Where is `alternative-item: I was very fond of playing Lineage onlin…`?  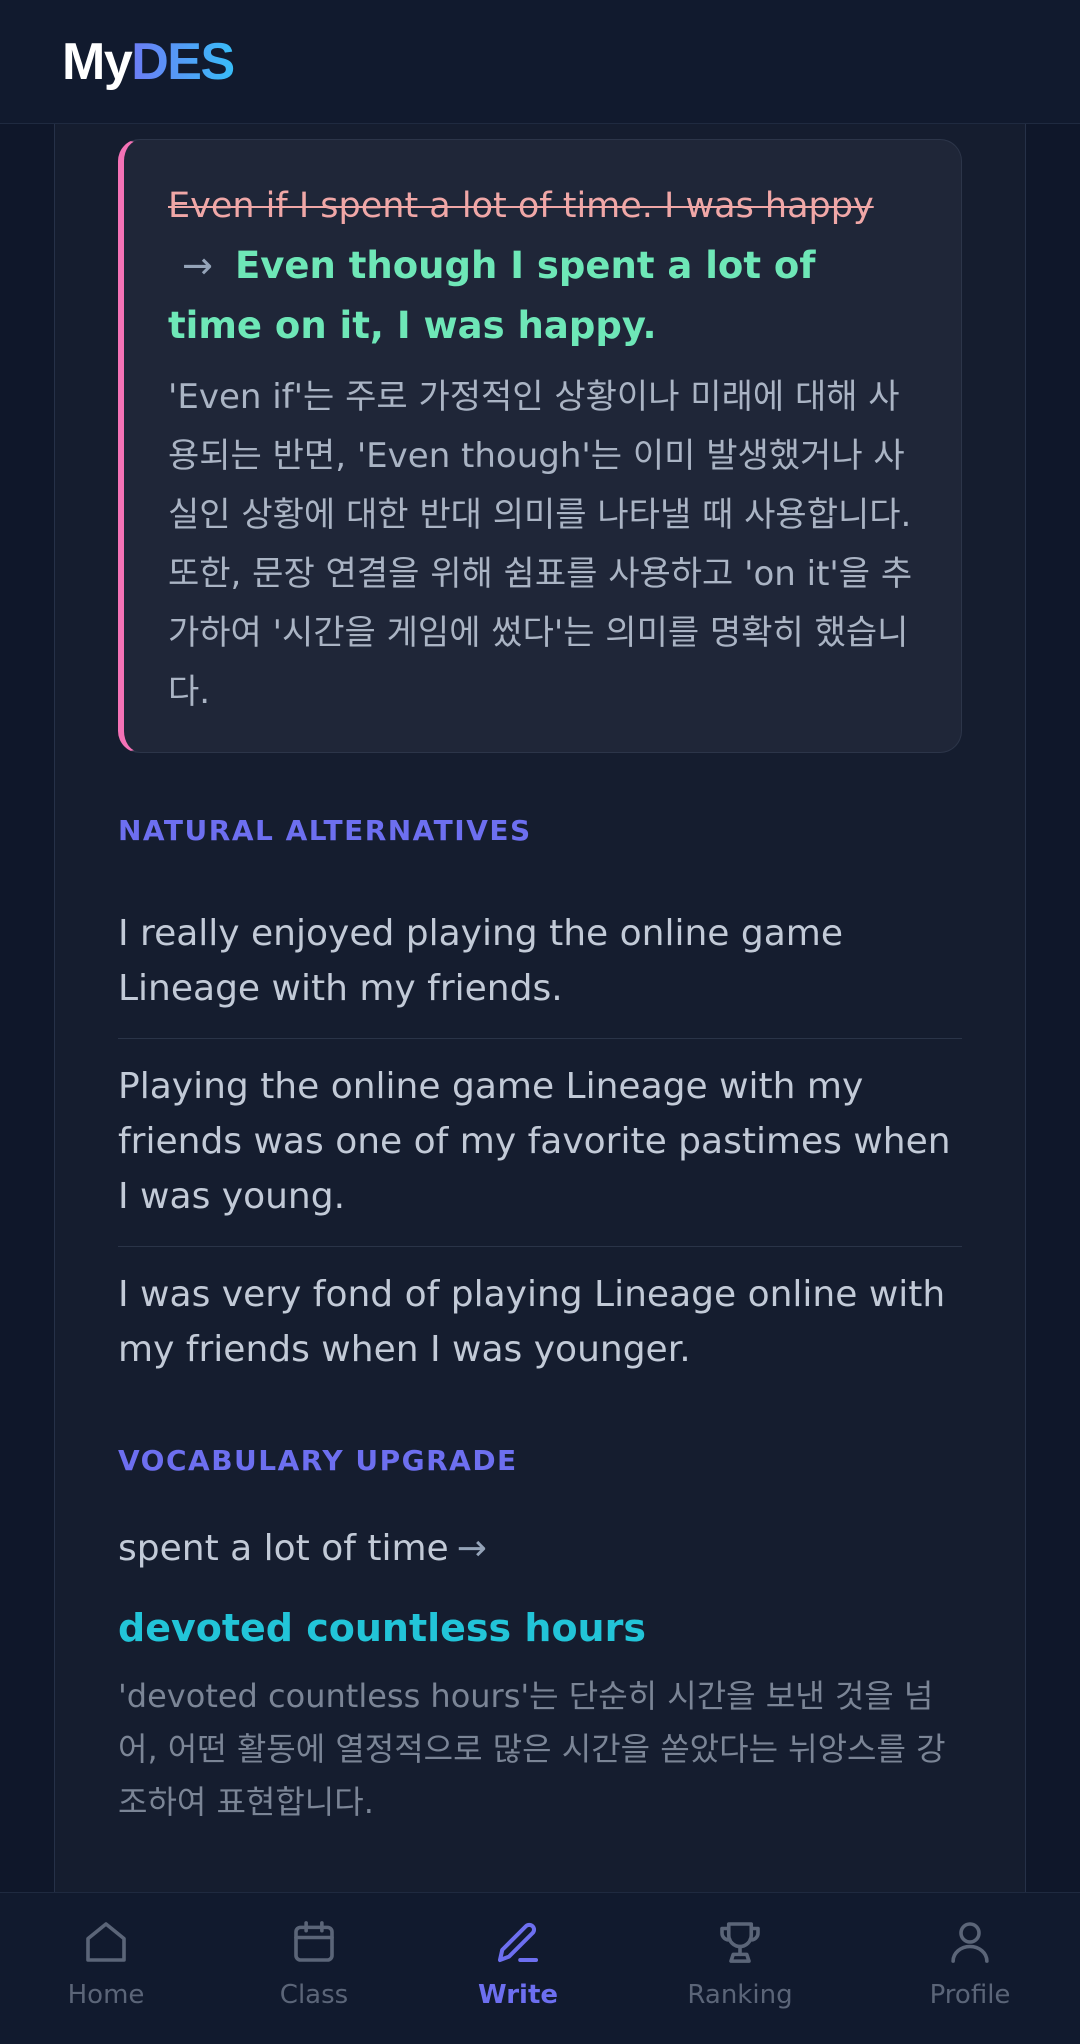 alternative-item: I was very fond of playing Lineage onlin… is located at coordinates (532, 1322).